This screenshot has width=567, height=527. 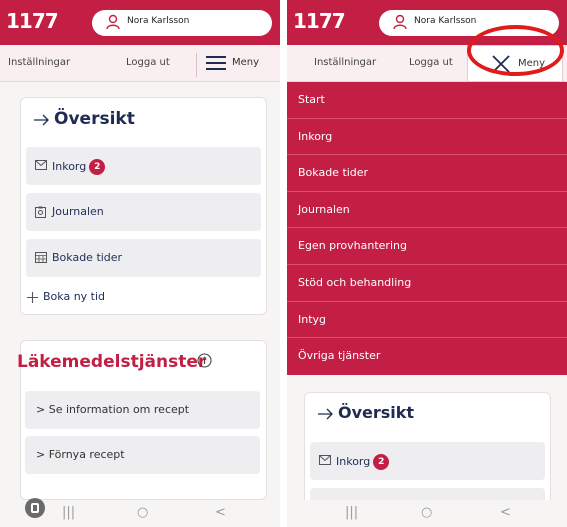 I want to click on journal-label: Journalen, so click(x=78, y=211).